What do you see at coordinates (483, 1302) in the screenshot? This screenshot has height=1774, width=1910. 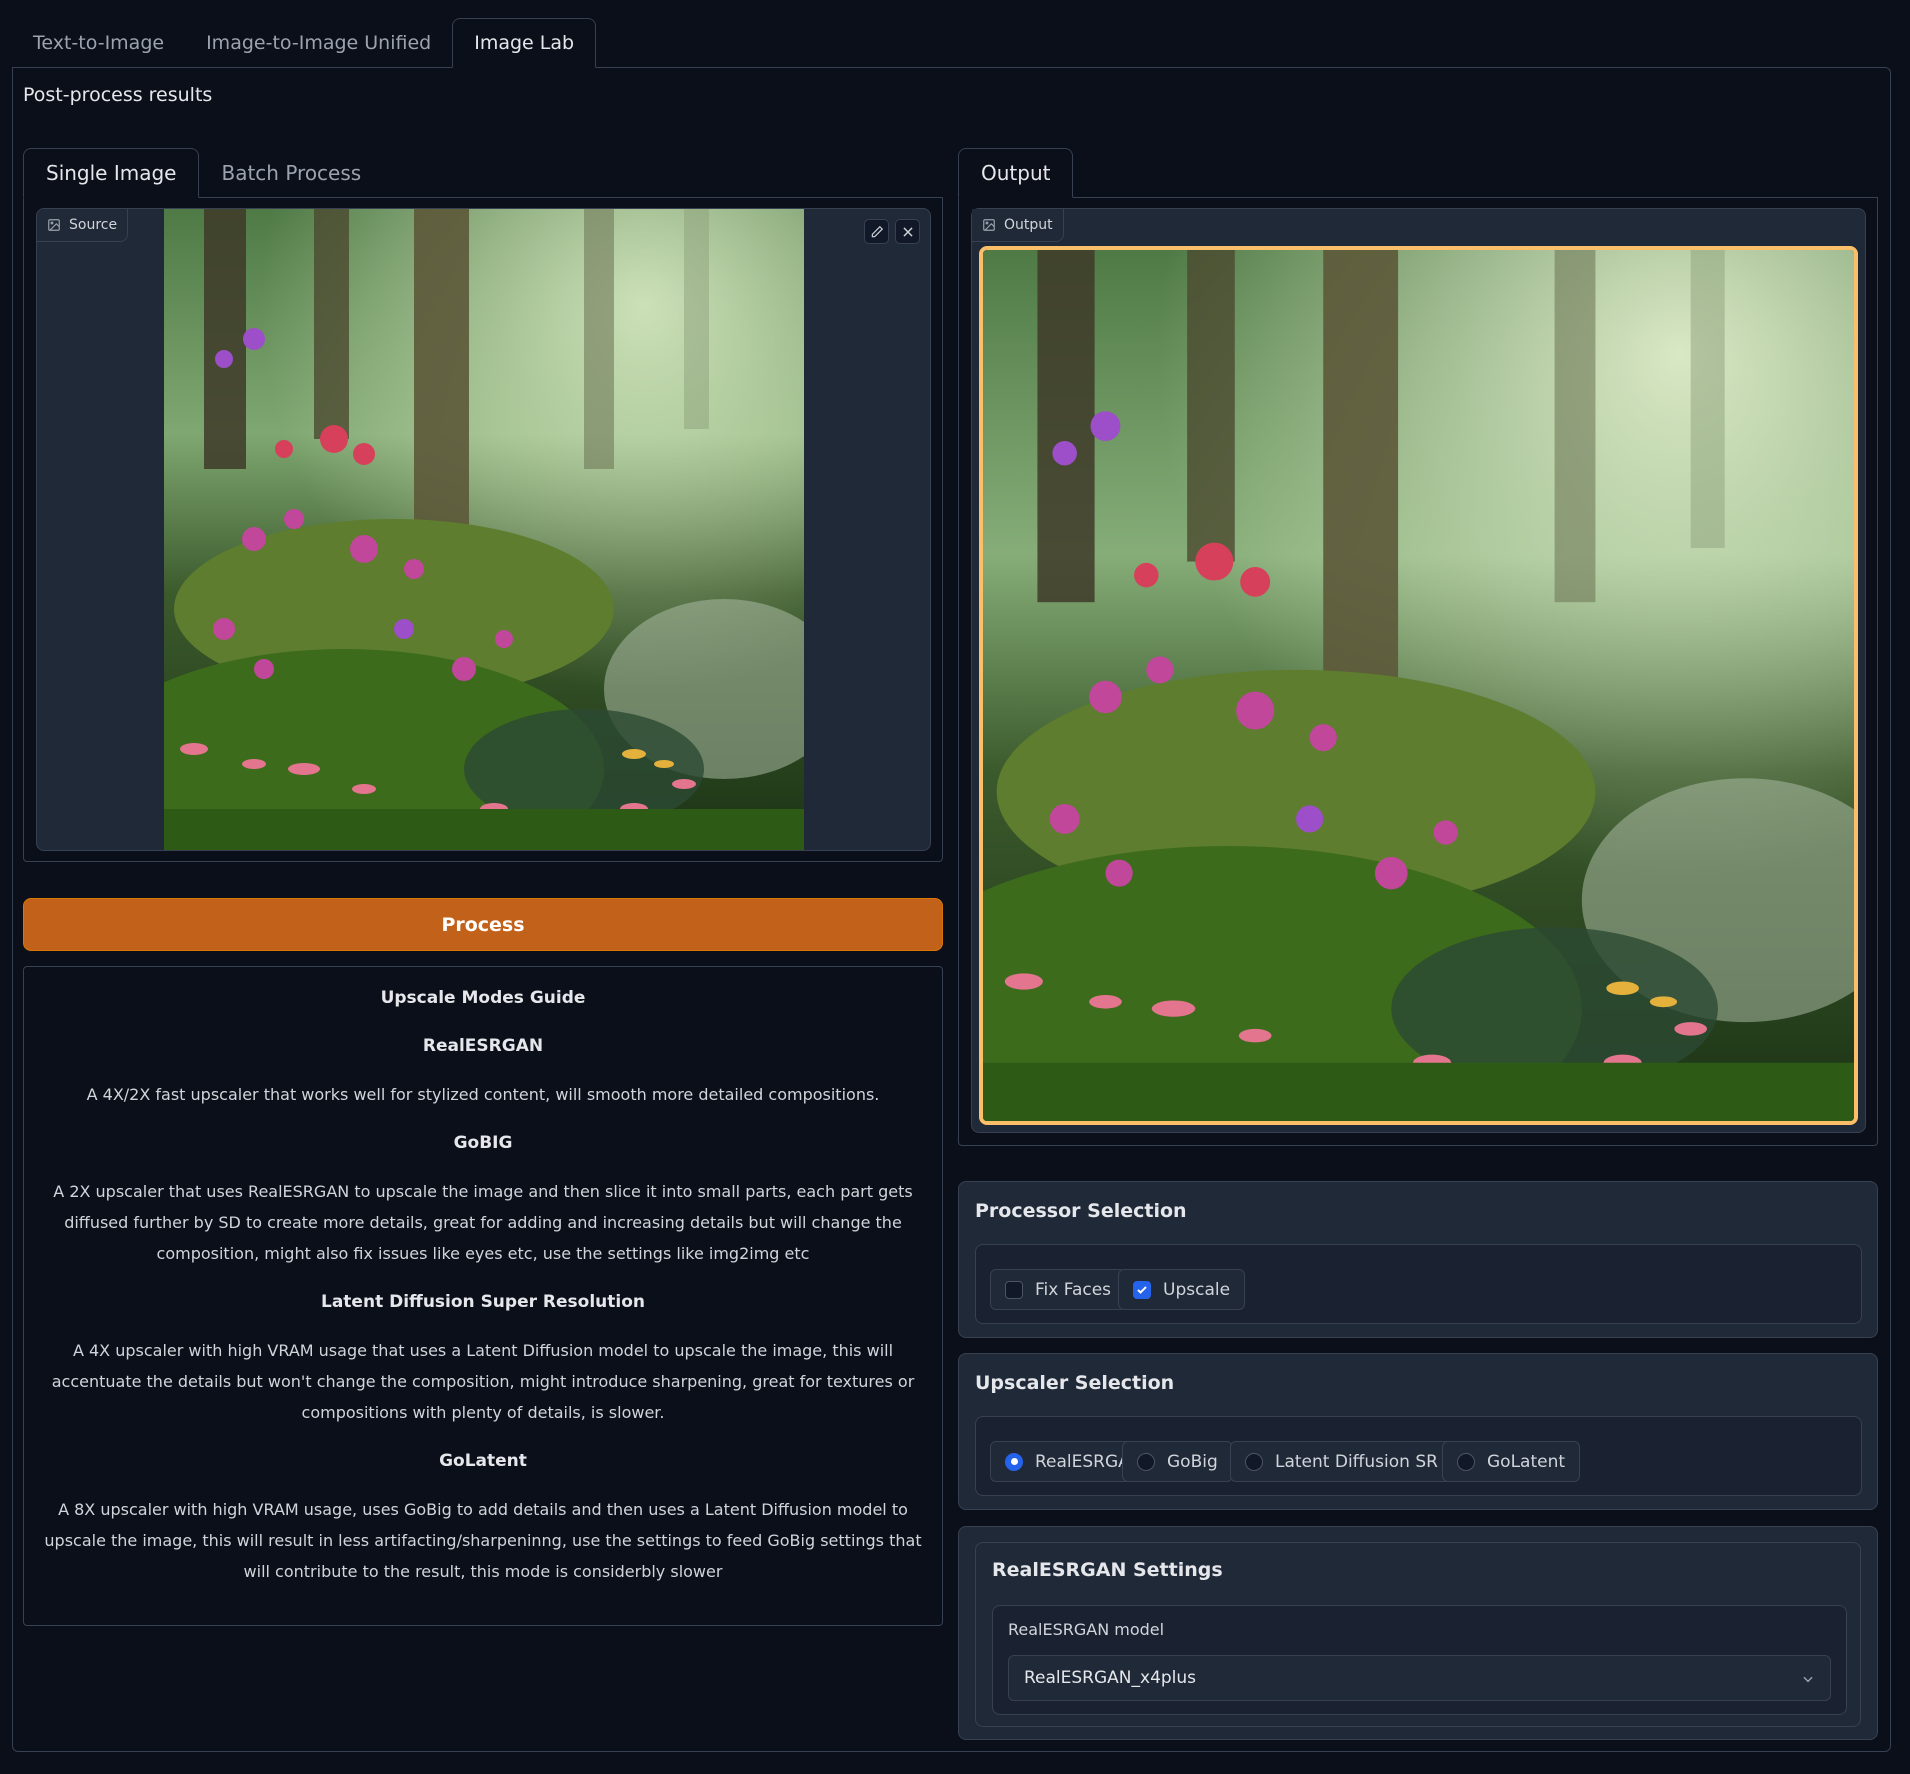 I see `guide-ldsr-title: Latent Diffusion Super Resolution` at bounding box center [483, 1302].